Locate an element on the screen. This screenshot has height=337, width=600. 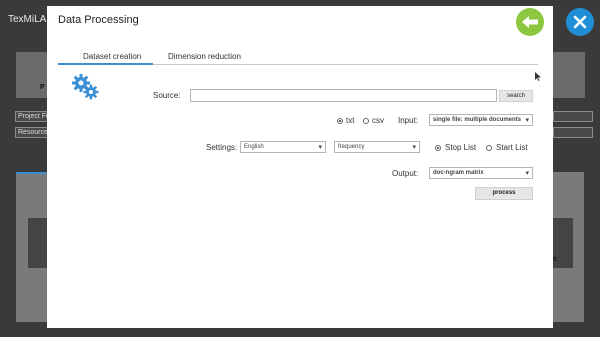
resource-field: Resource is located at coordinates (31, 132).